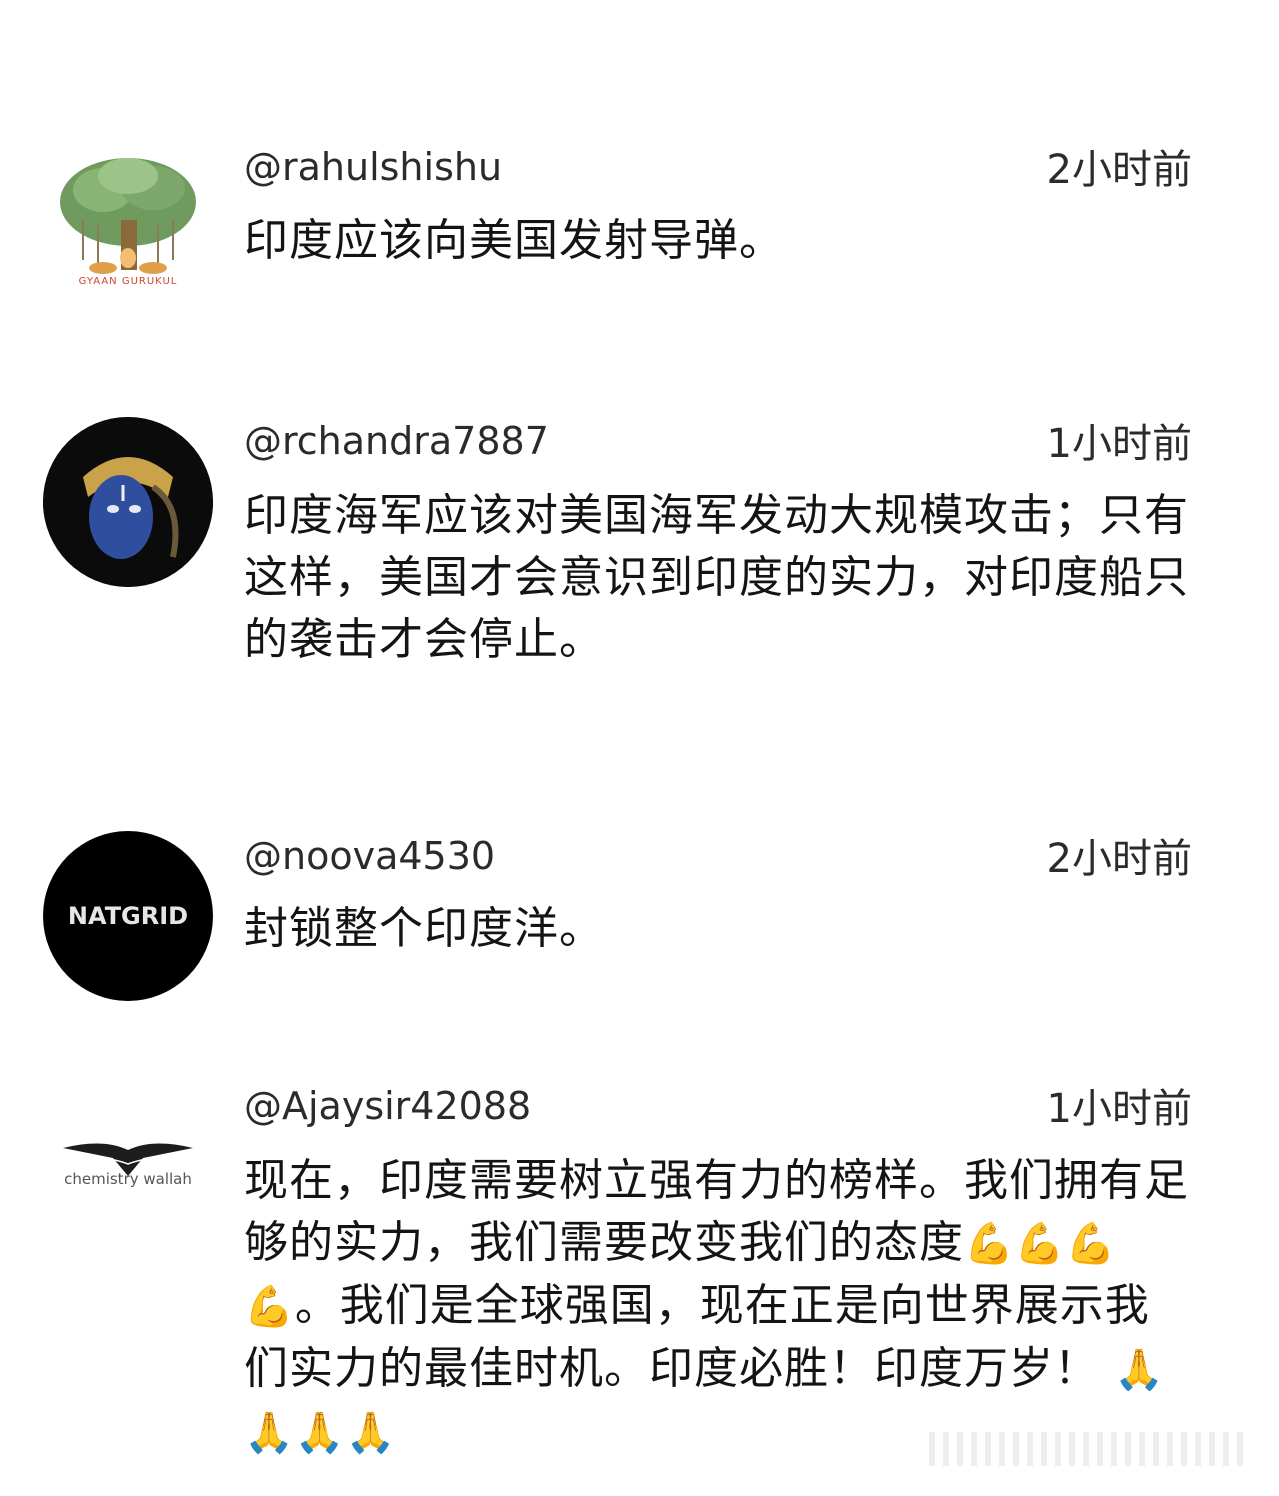  I want to click on watermark, so click(1089, 1449).